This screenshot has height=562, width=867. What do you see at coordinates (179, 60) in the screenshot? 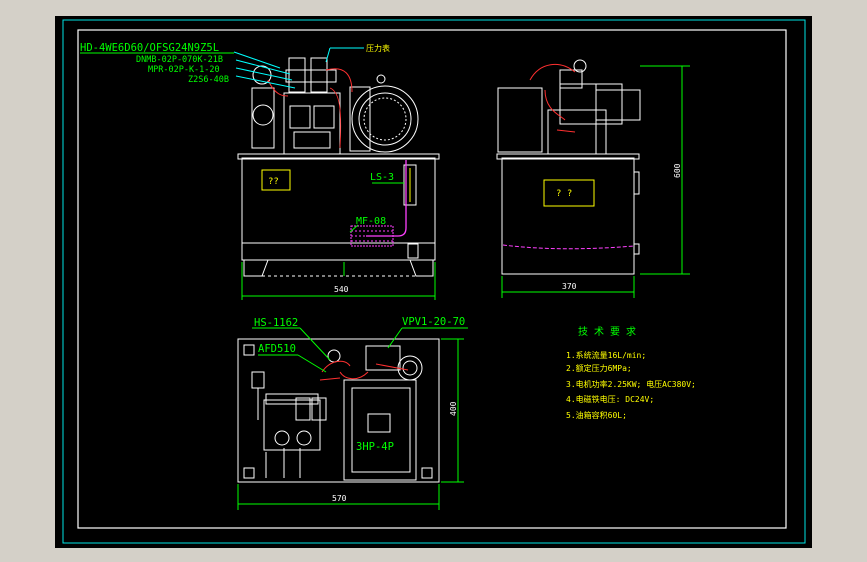
I see `part-label-0: DNMB-02P-070K-21B` at bounding box center [179, 60].